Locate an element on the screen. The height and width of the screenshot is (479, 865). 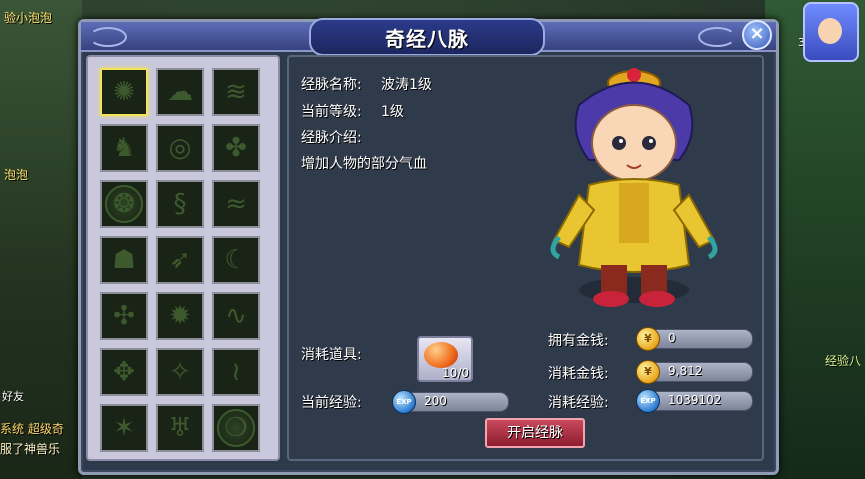
fish-rune-icon: ➶ is located at coordinates (180, 260).